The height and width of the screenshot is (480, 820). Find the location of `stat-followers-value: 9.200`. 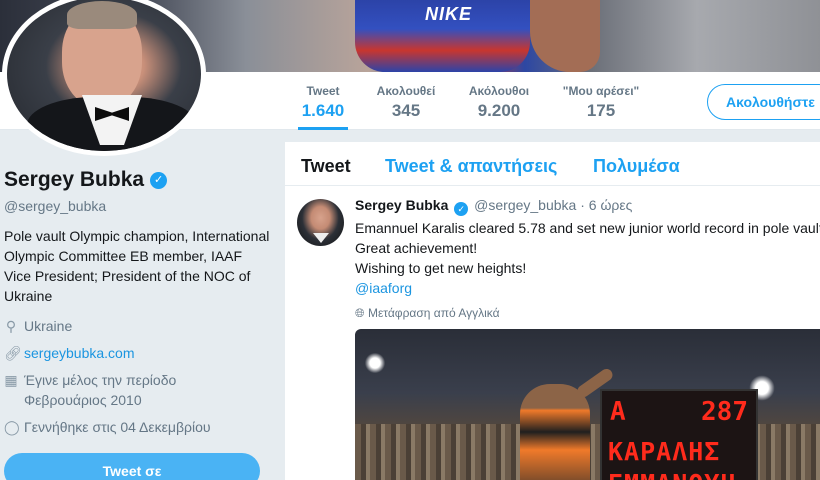

stat-followers-value: 9.200 is located at coordinates (499, 110).